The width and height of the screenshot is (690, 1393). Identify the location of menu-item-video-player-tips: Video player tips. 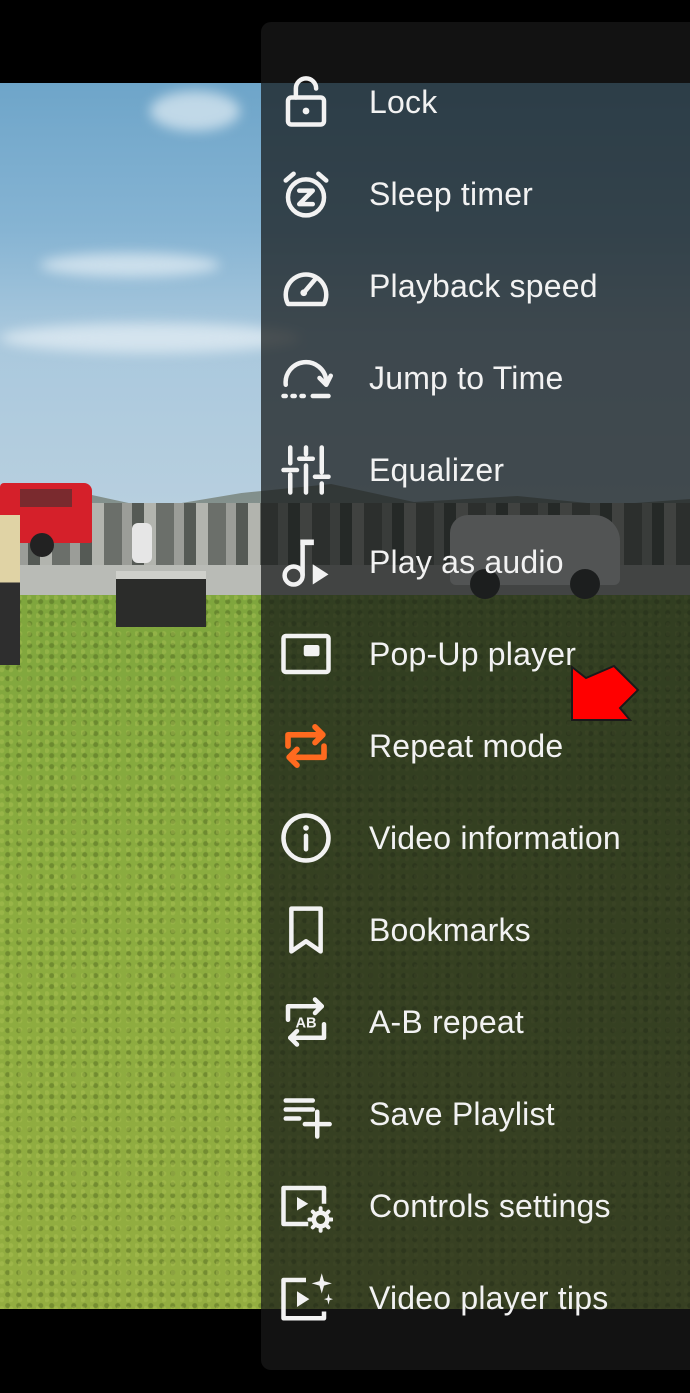
(475, 1298).